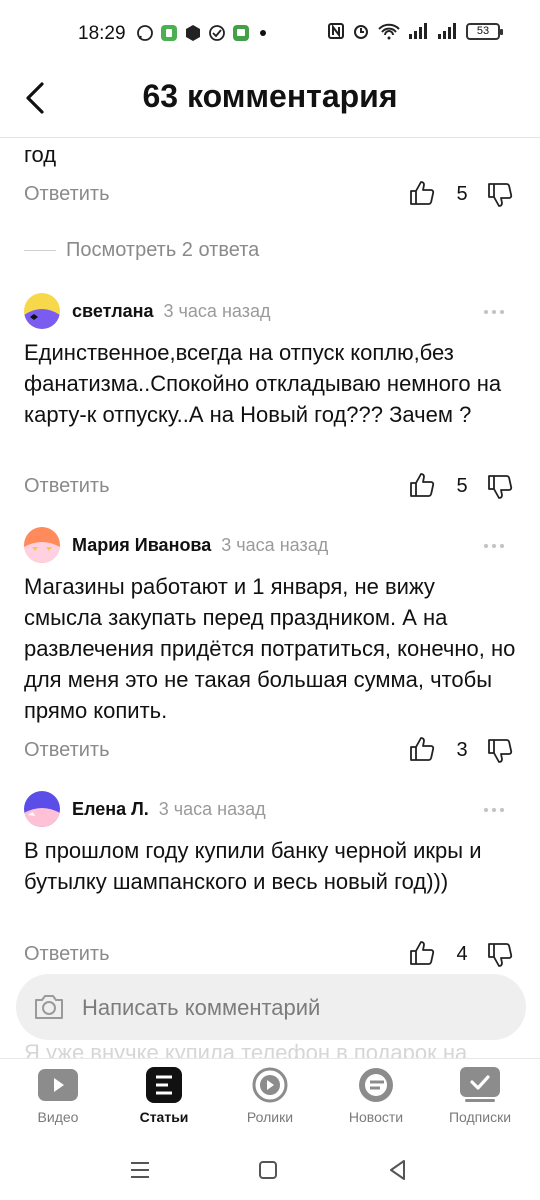 This screenshot has height=1200, width=540. Describe the element at coordinates (376, 1085) in the screenshot. I see `news-icon` at that location.